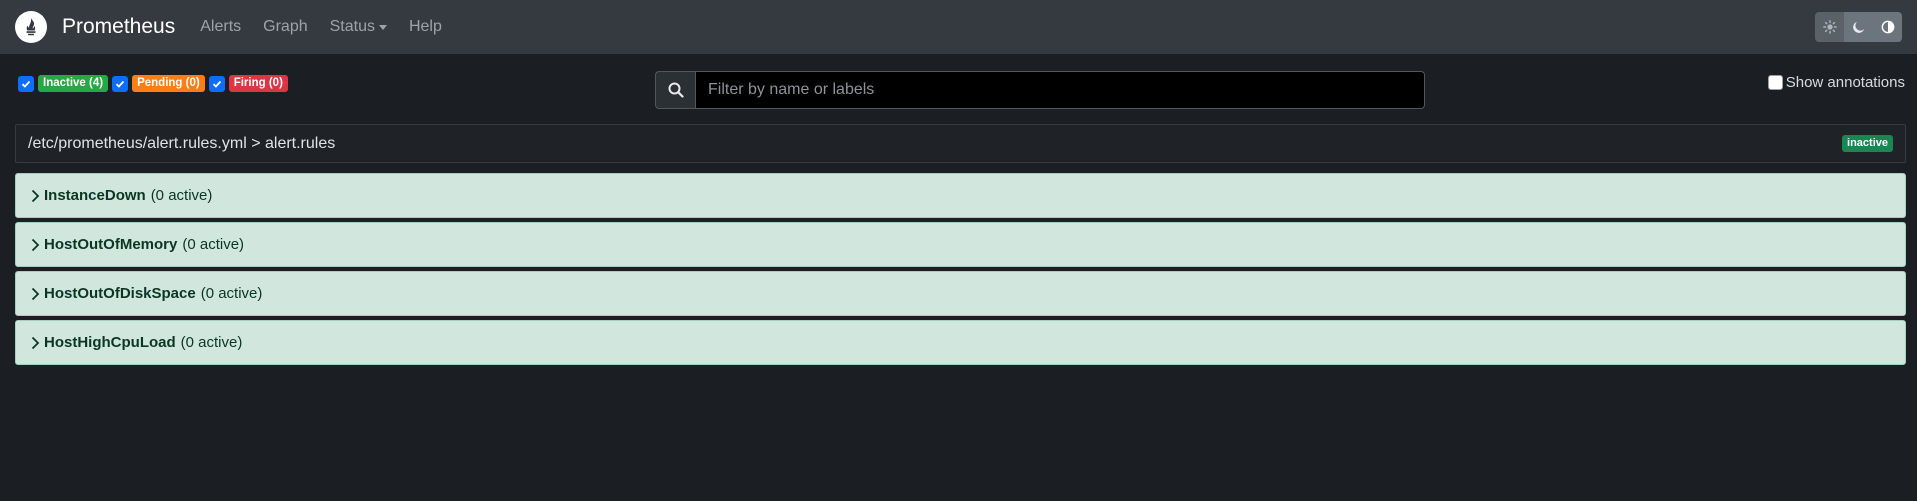  What do you see at coordinates (960, 244) in the screenshot?
I see `rule-item-hostoutofmemory: HostOutOfMemory (0 active)` at bounding box center [960, 244].